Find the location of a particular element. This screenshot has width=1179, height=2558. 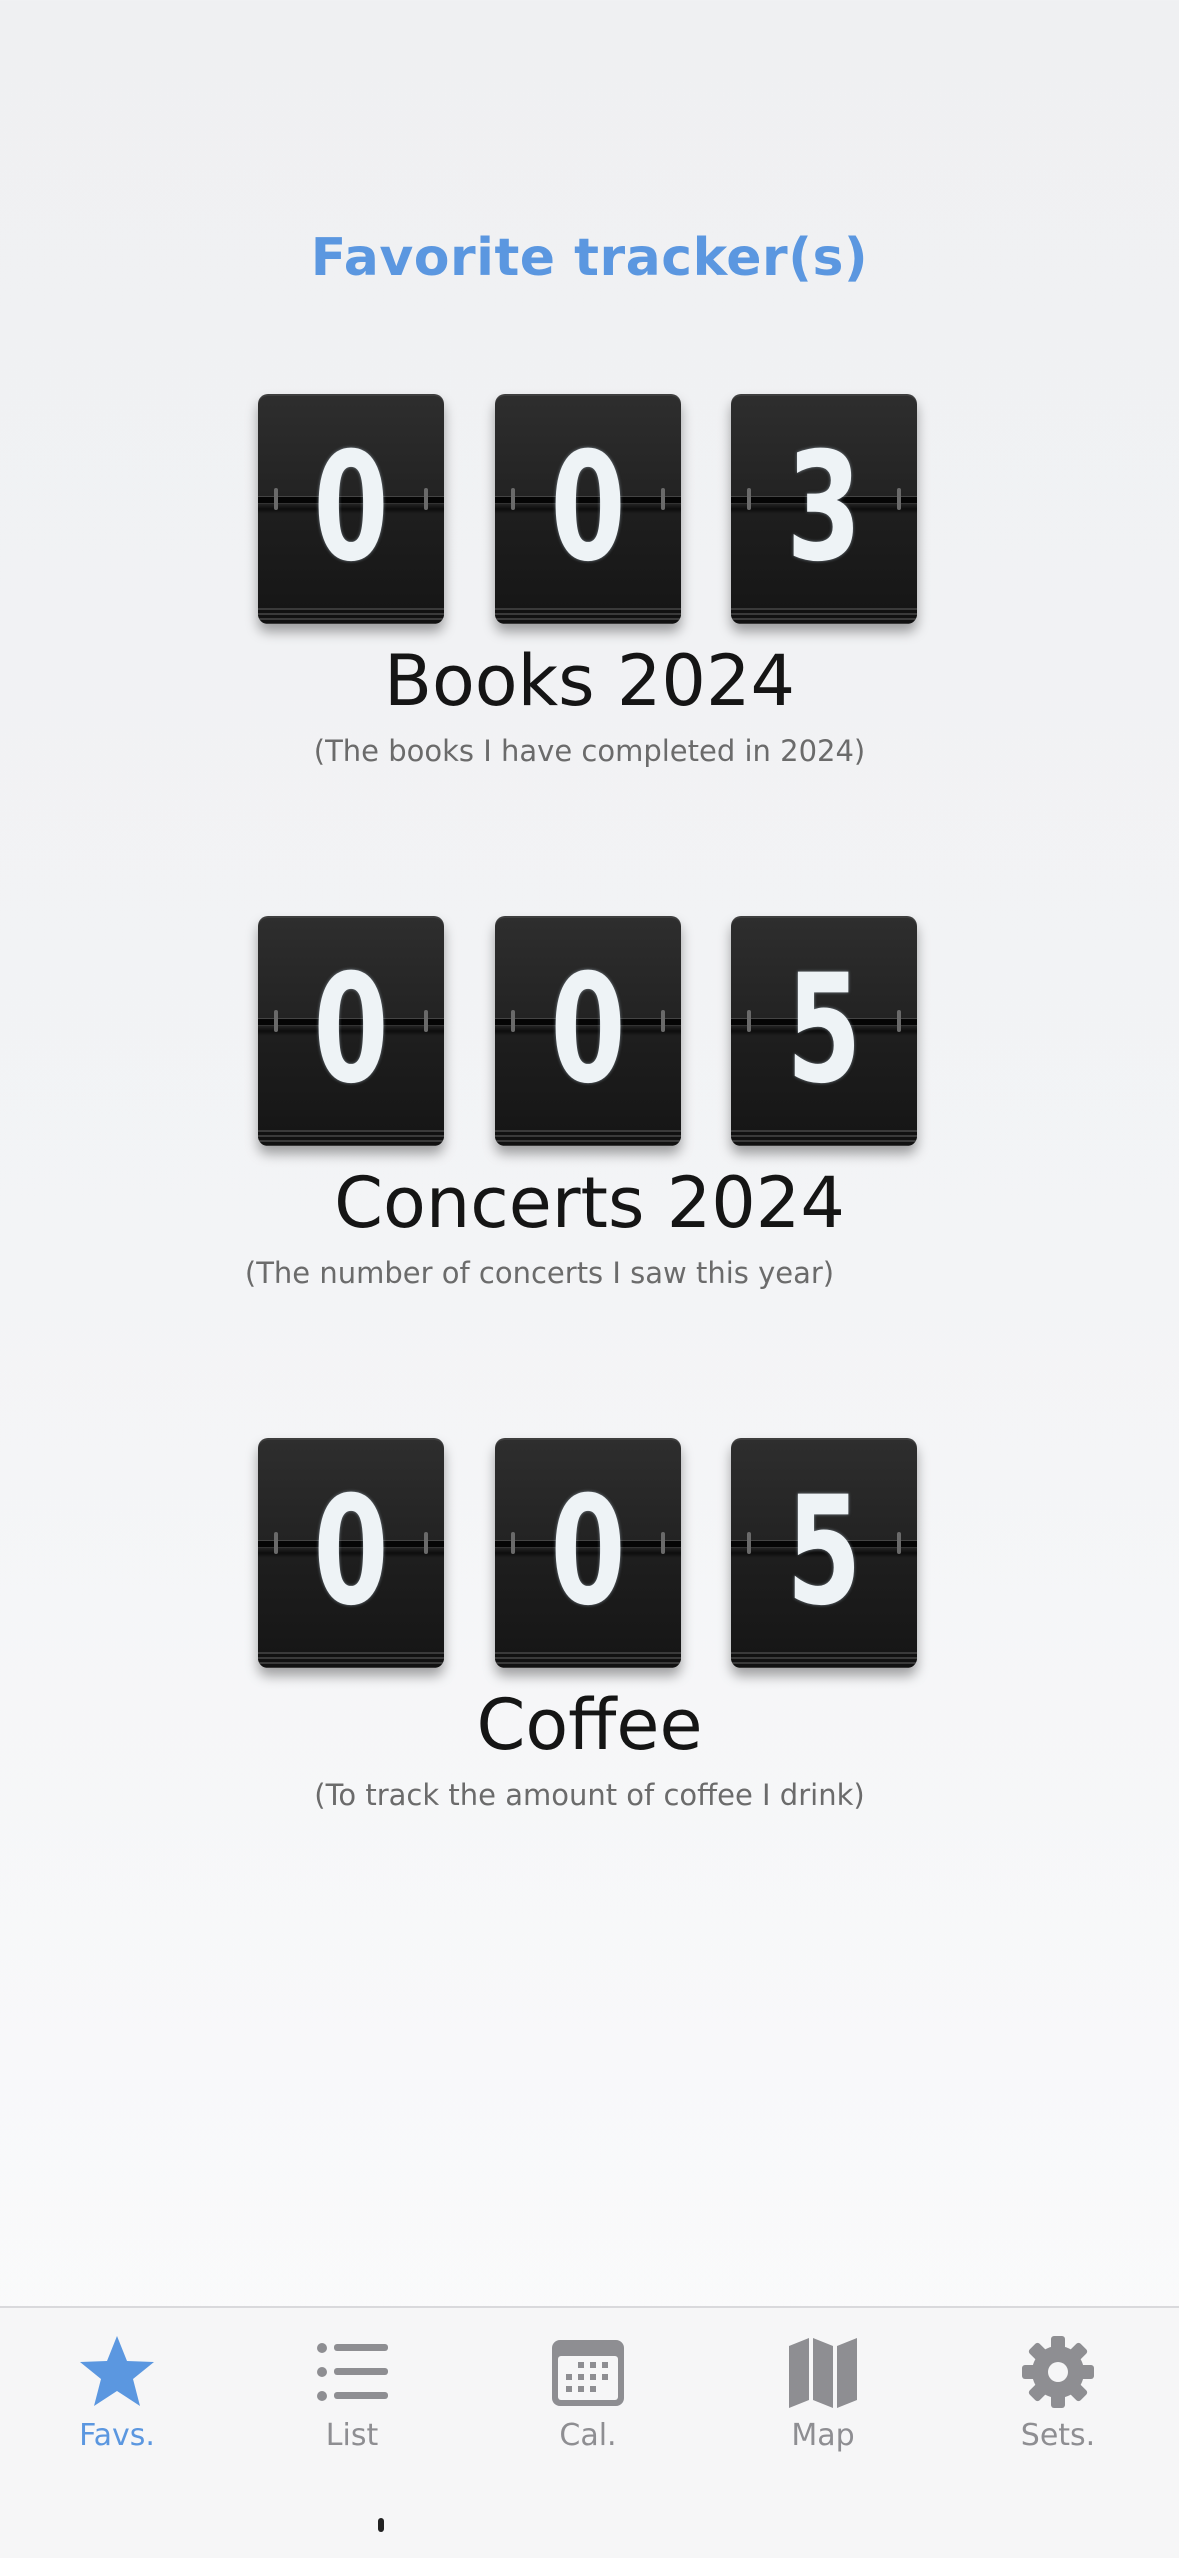

flip-counter: 0 0 3 is located at coordinates (588, 510).